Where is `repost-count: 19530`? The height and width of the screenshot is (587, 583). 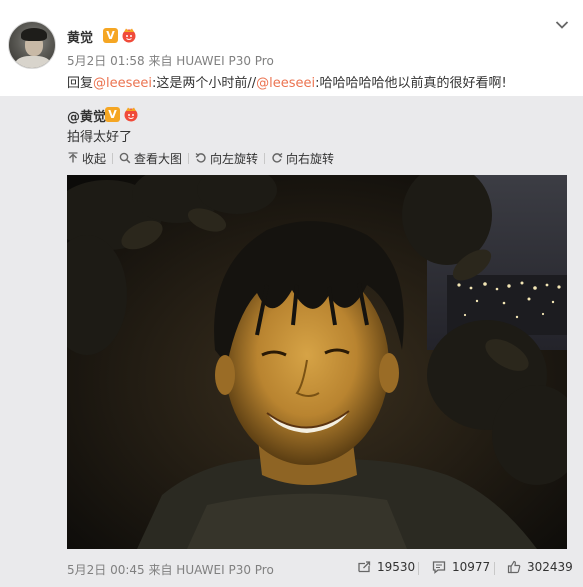 repost-count: 19530 is located at coordinates (396, 567).